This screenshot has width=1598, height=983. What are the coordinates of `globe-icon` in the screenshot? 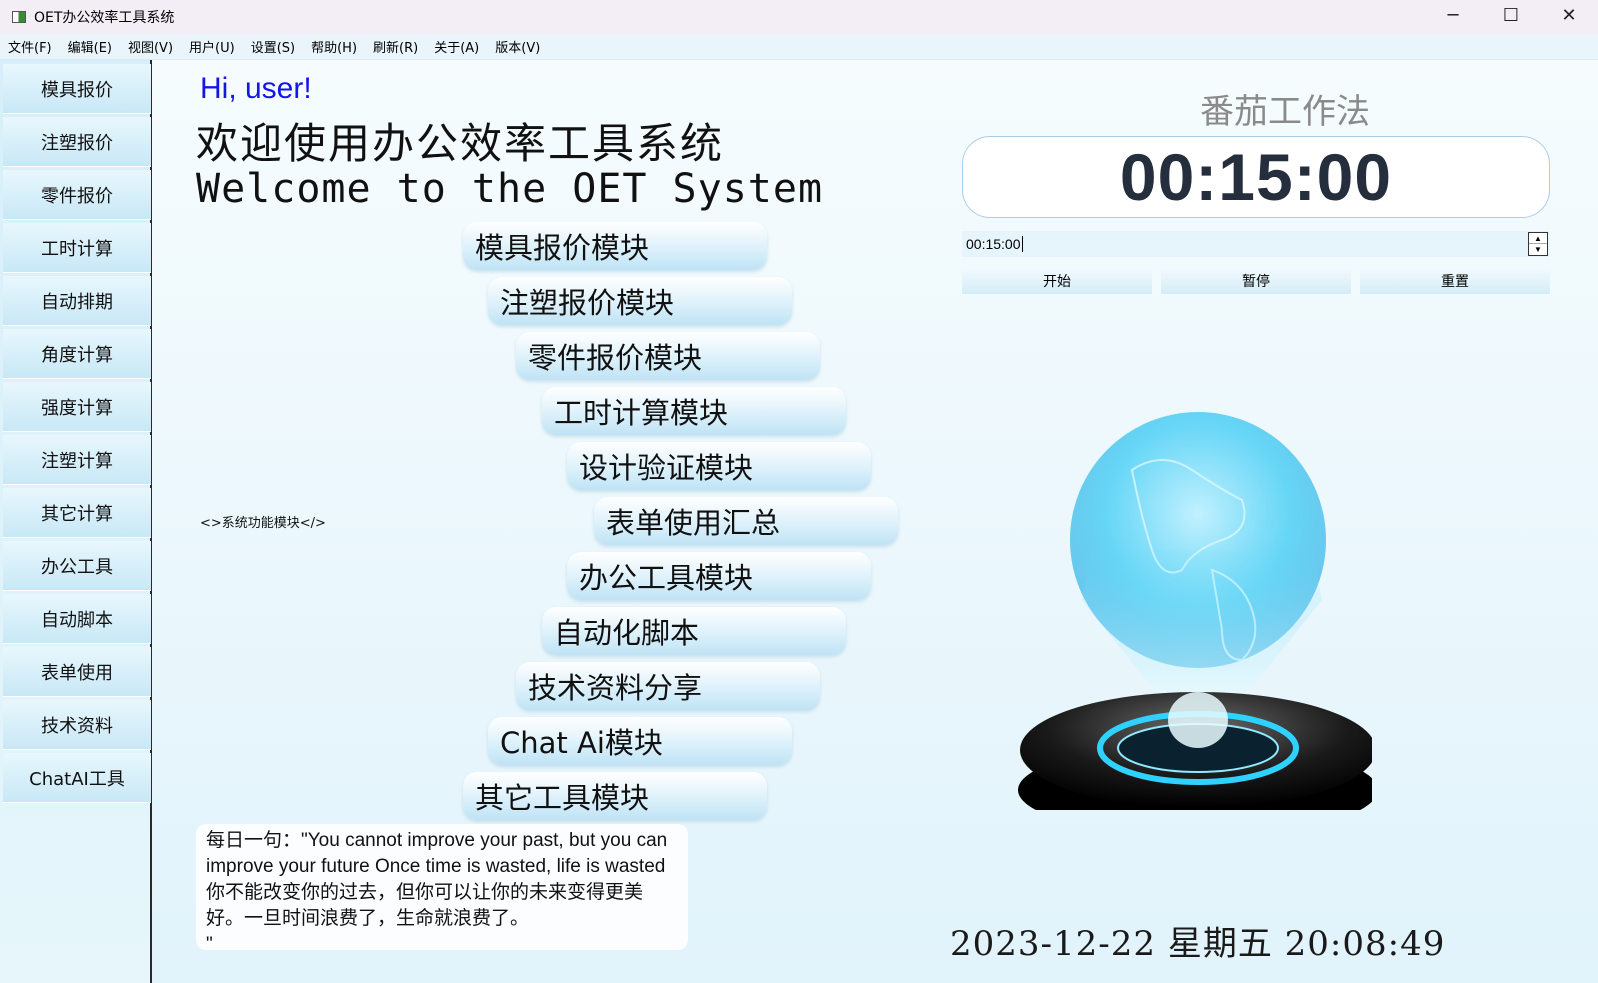 It's located at (1198, 624).